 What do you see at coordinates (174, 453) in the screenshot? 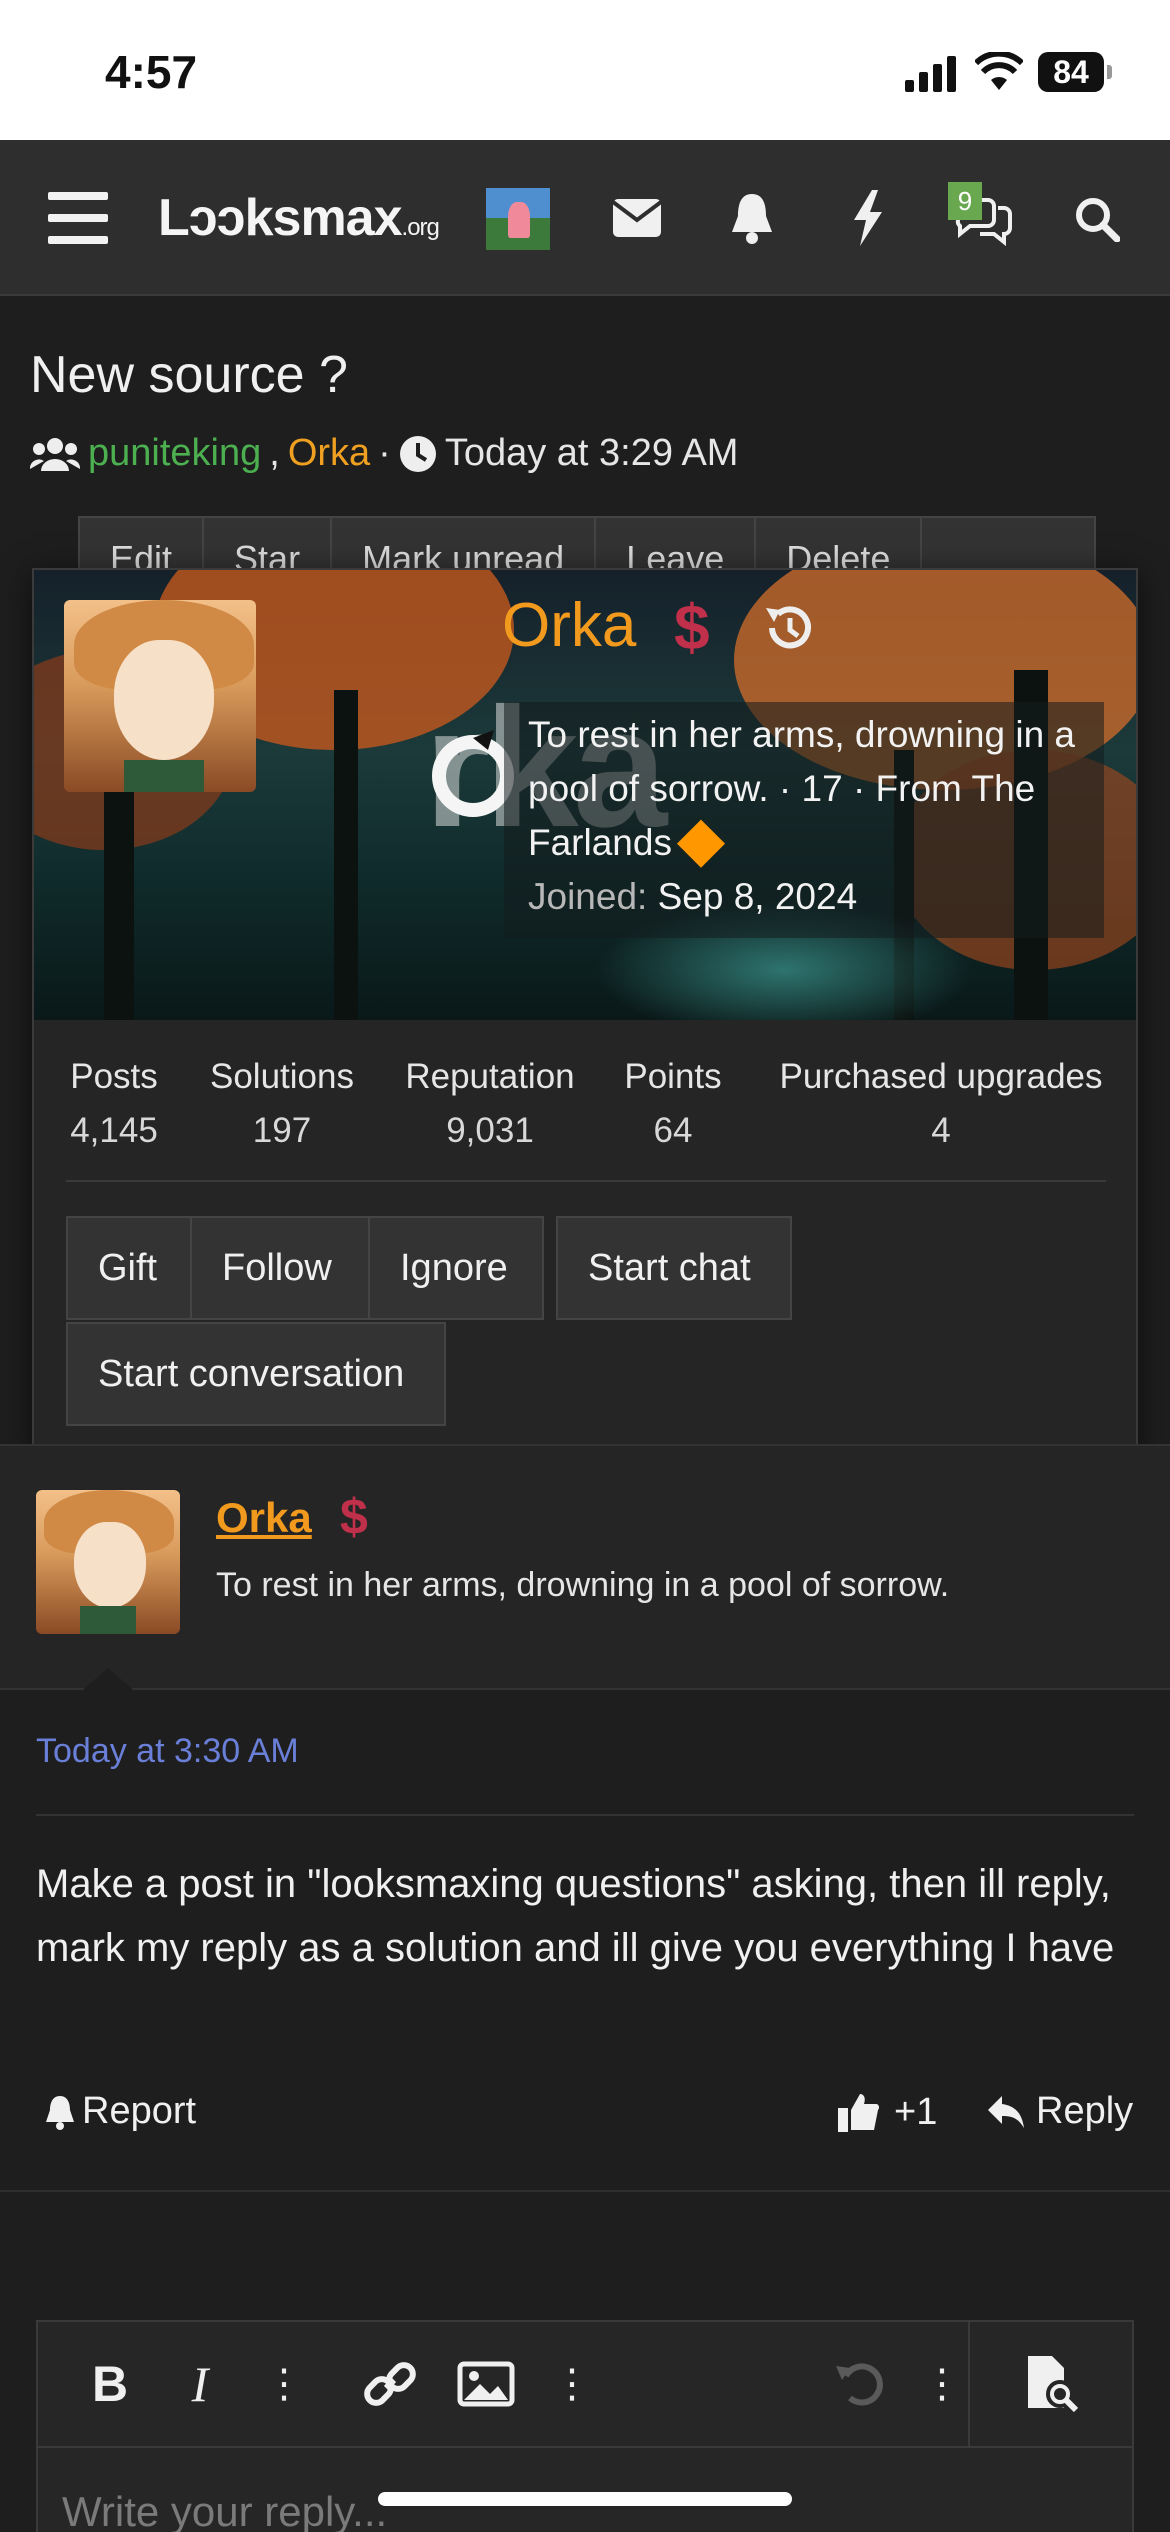
I see `participant-link-puniteking: puniteking` at bounding box center [174, 453].